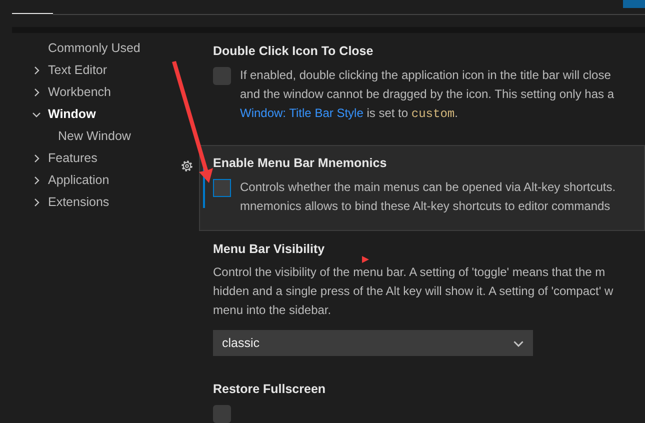  Describe the element at coordinates (373, 343) in the screenshot. I see `dropdown: classic` at that location.